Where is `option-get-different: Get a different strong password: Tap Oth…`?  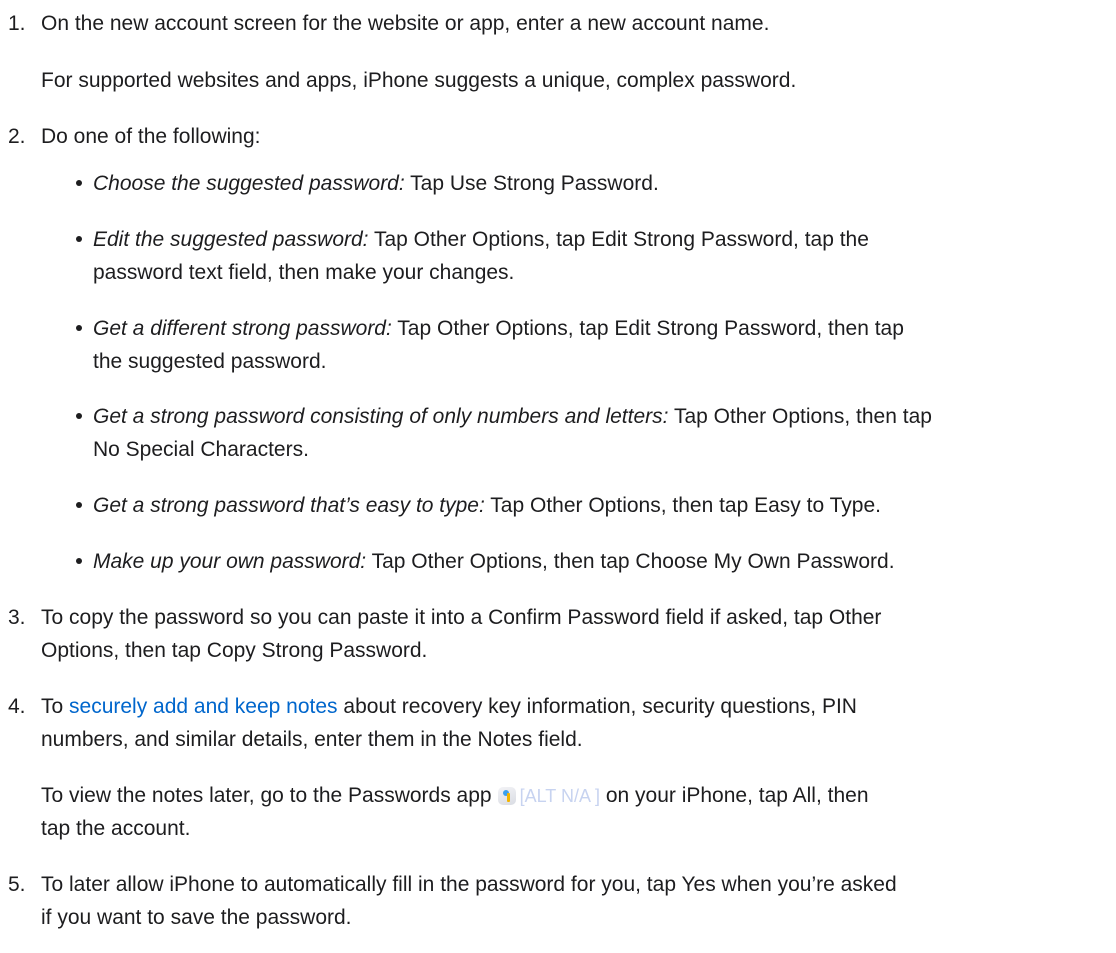
option-get-different: Get a different strong password: Tap Oth… is located at coordinates (498, 328).